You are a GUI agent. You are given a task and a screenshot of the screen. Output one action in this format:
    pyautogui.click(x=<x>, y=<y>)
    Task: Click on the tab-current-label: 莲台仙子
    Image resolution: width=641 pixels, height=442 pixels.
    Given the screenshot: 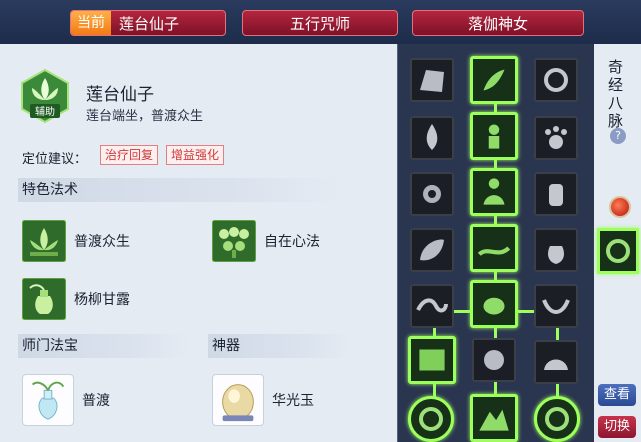 What is the action you would take?
    pyautogui.click(x=149, y=23)
    